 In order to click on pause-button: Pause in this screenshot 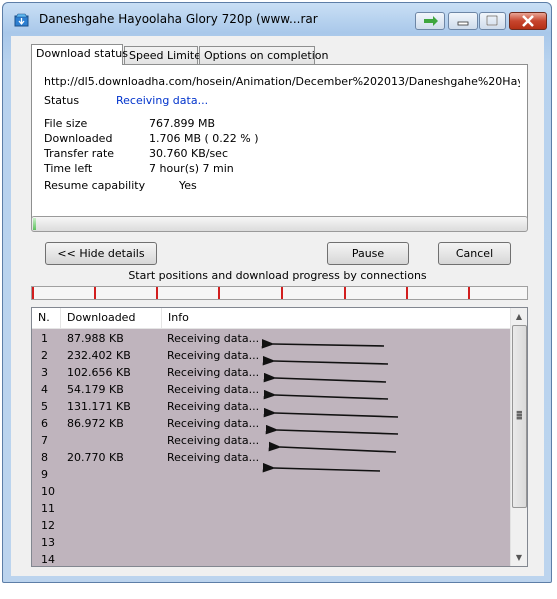, I will do `click(368, 253)`.